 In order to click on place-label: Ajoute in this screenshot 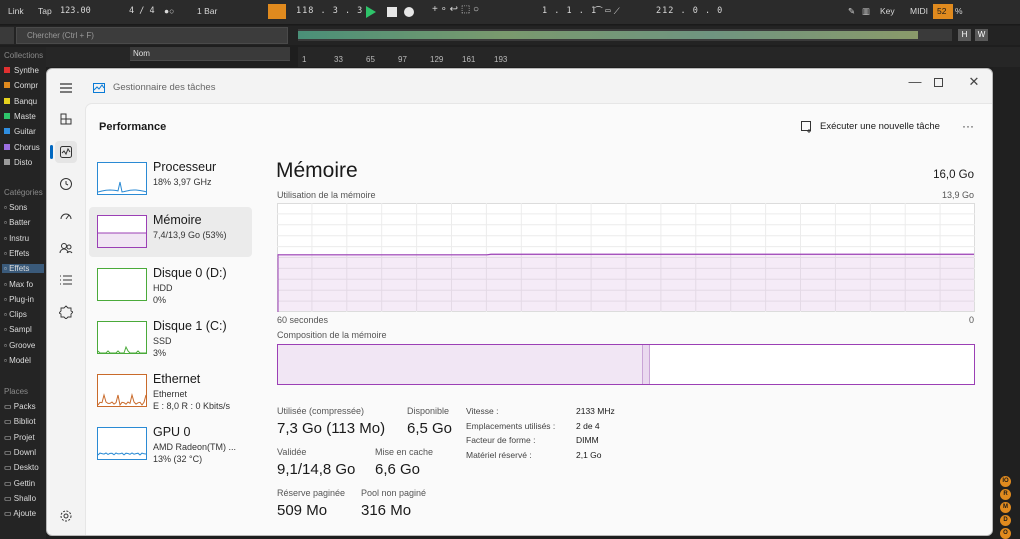, I will do `click(25, 514)`.